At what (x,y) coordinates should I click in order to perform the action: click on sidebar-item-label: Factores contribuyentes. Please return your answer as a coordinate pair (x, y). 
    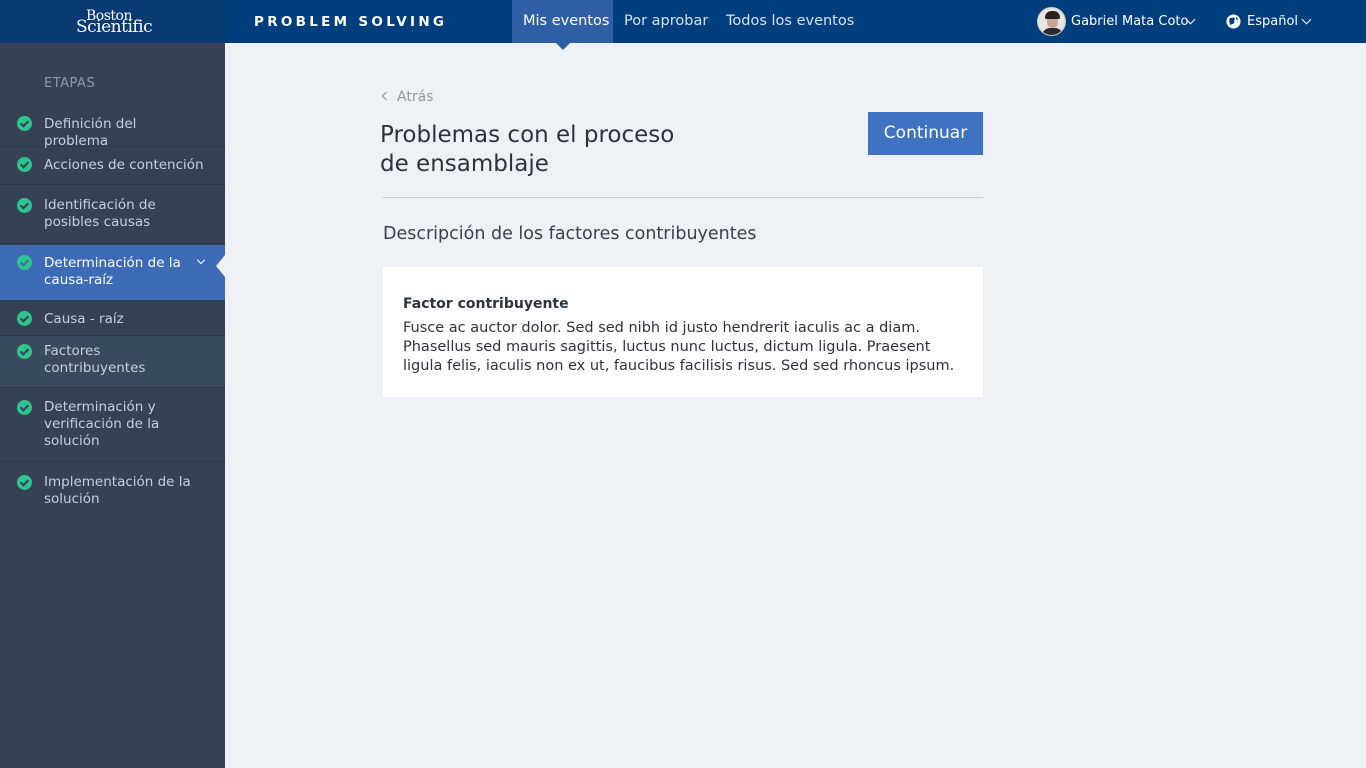
    Looking at the image, I should click on (95, 359).